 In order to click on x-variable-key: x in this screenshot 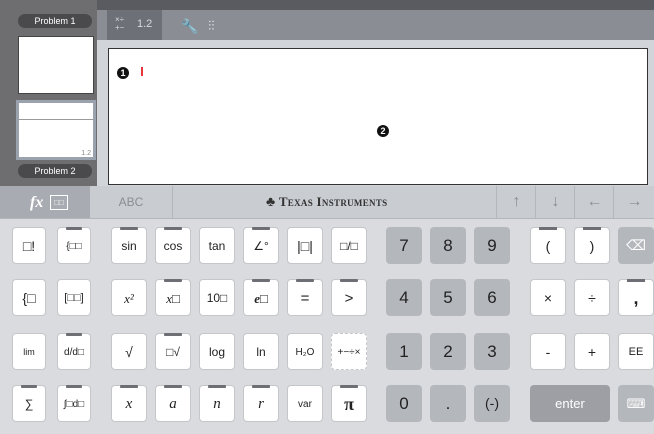, I will do `click(129, 403)`.